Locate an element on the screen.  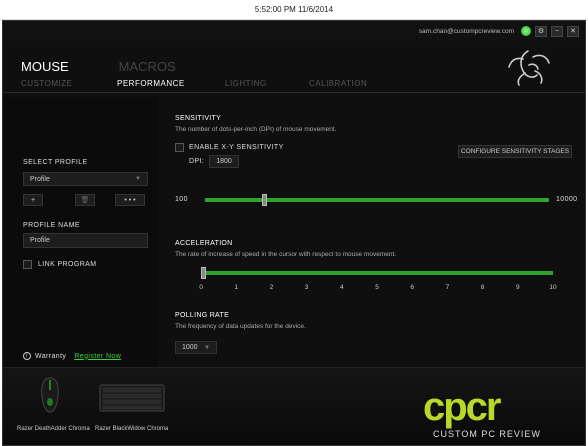
acceleration-tick-label: 0 is located at coordinates (201, 287).